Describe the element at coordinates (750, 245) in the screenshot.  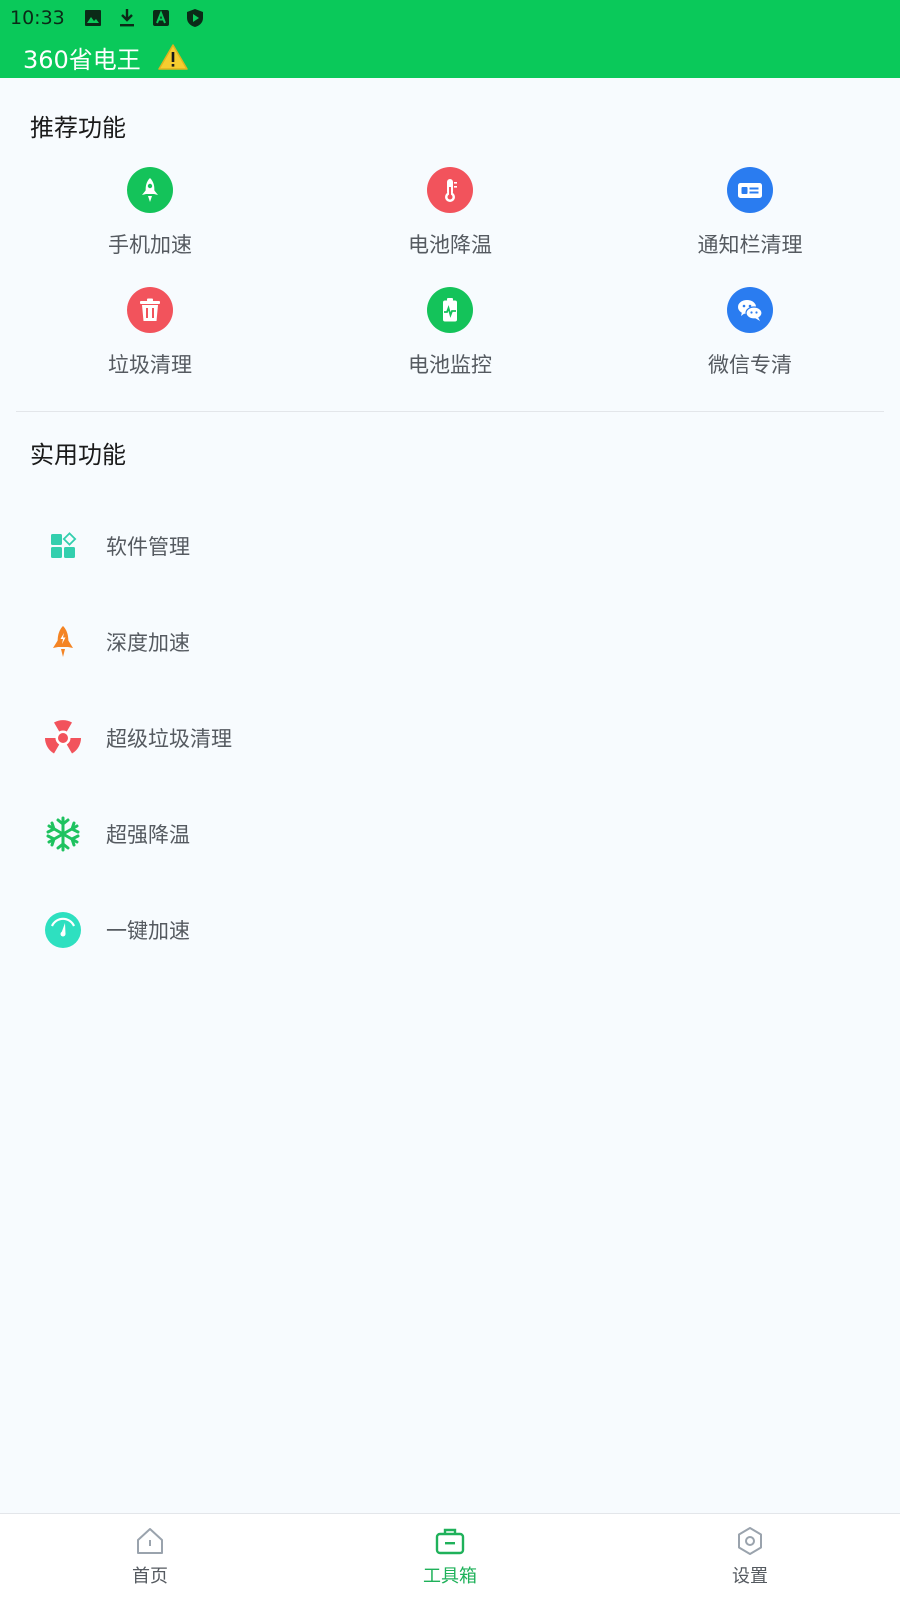
I see `rec-item-label: 通知栏清理` at that location.